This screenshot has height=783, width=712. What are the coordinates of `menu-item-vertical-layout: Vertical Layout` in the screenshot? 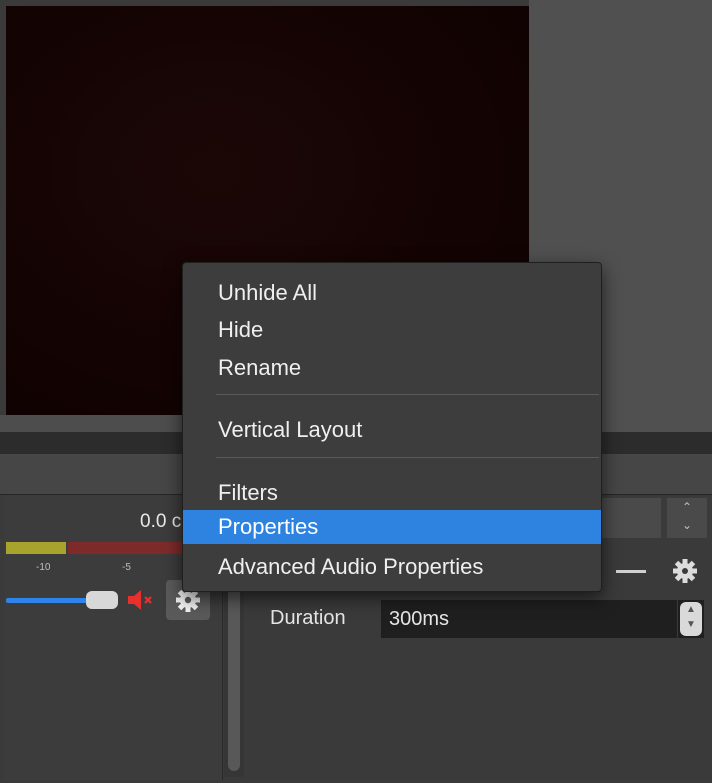 It's located at (392, 430).